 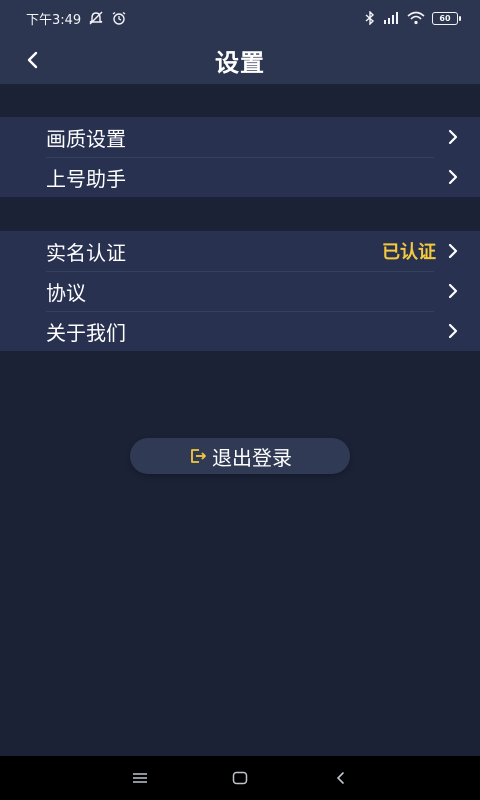 I want to click on status-time: 下午3:49, so click(x=54, y=20).